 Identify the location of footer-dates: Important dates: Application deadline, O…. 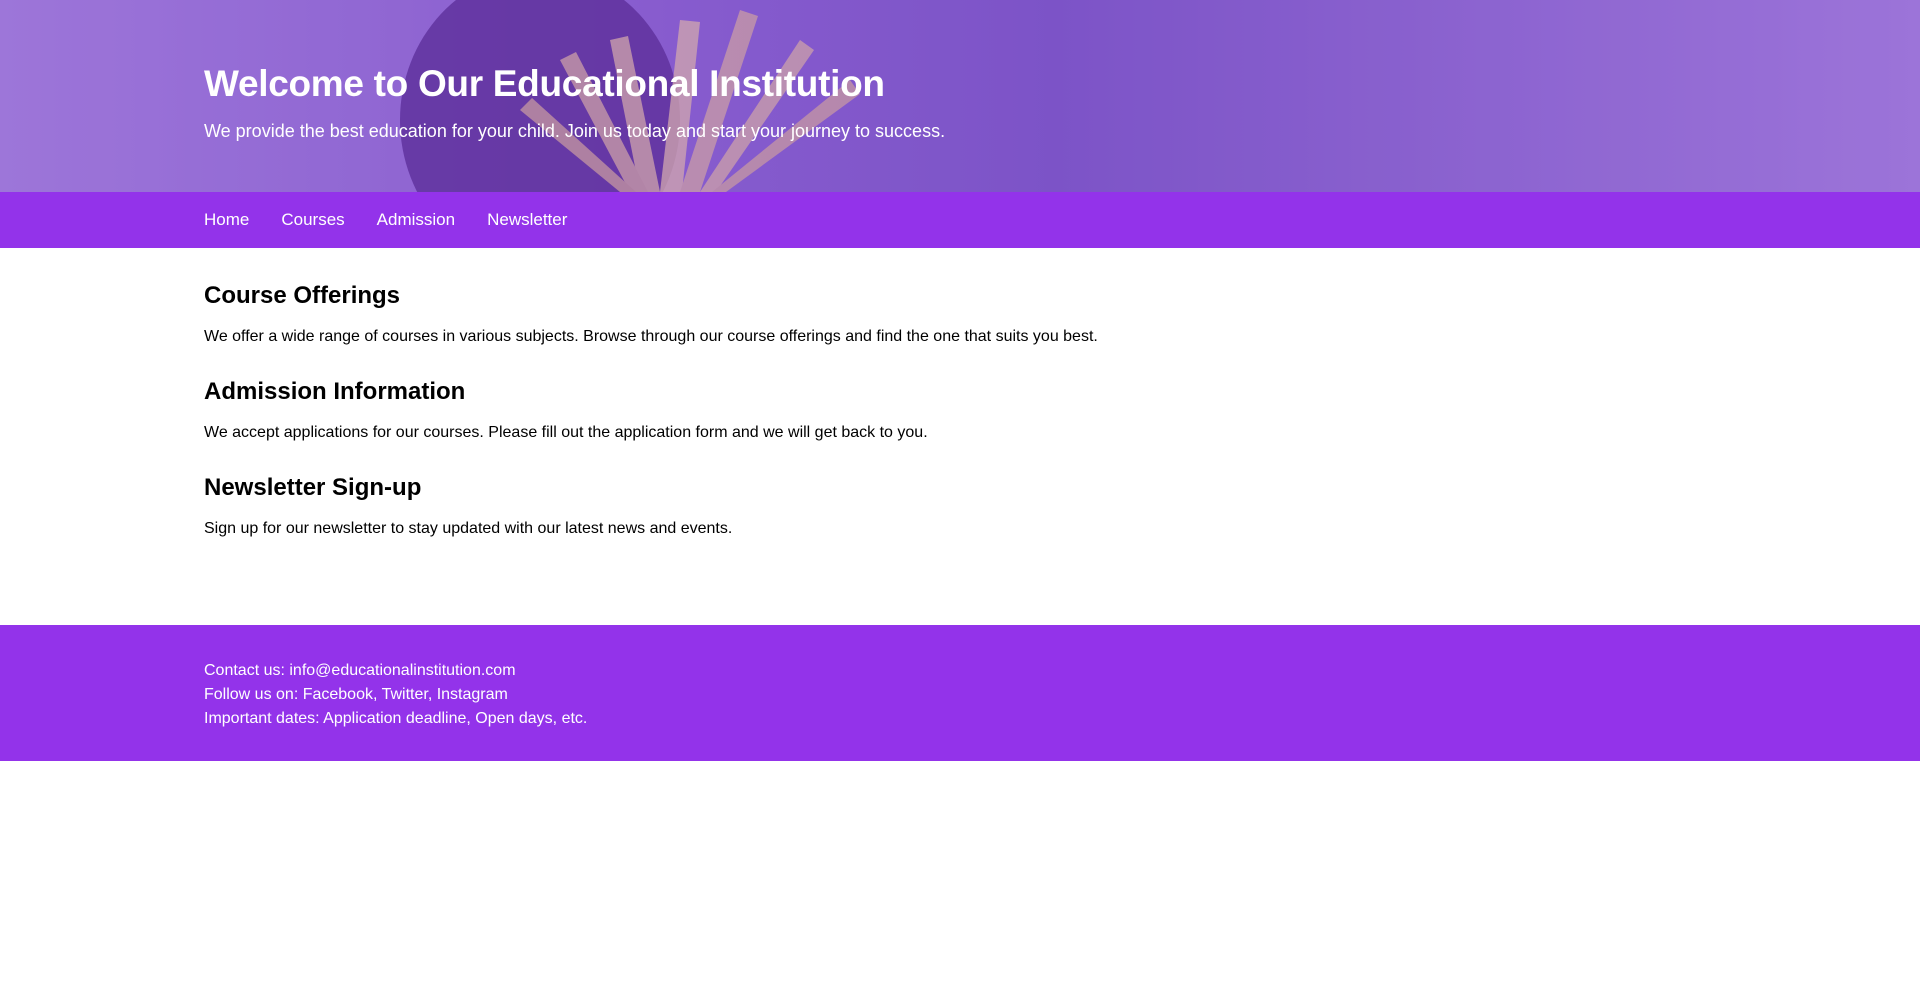
(396, 718).